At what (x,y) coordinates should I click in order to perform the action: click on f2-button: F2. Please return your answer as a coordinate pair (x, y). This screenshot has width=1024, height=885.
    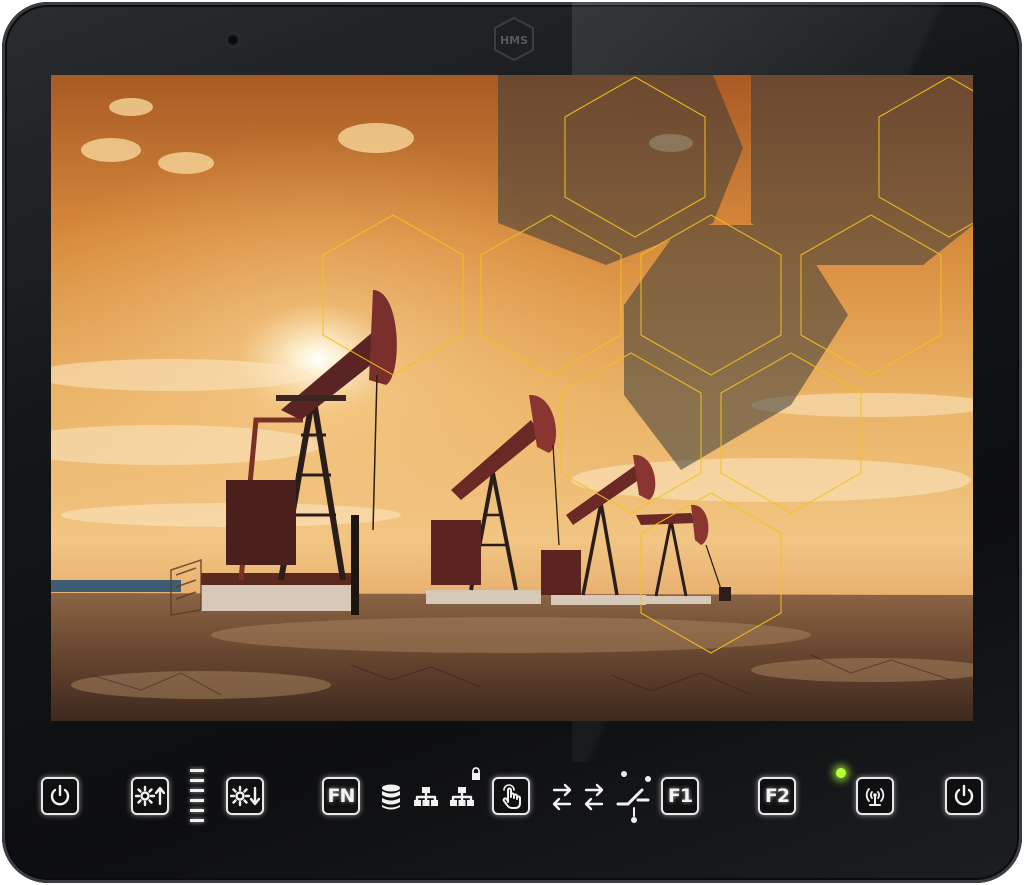
    Looking at the image, I should click on (777, 796).